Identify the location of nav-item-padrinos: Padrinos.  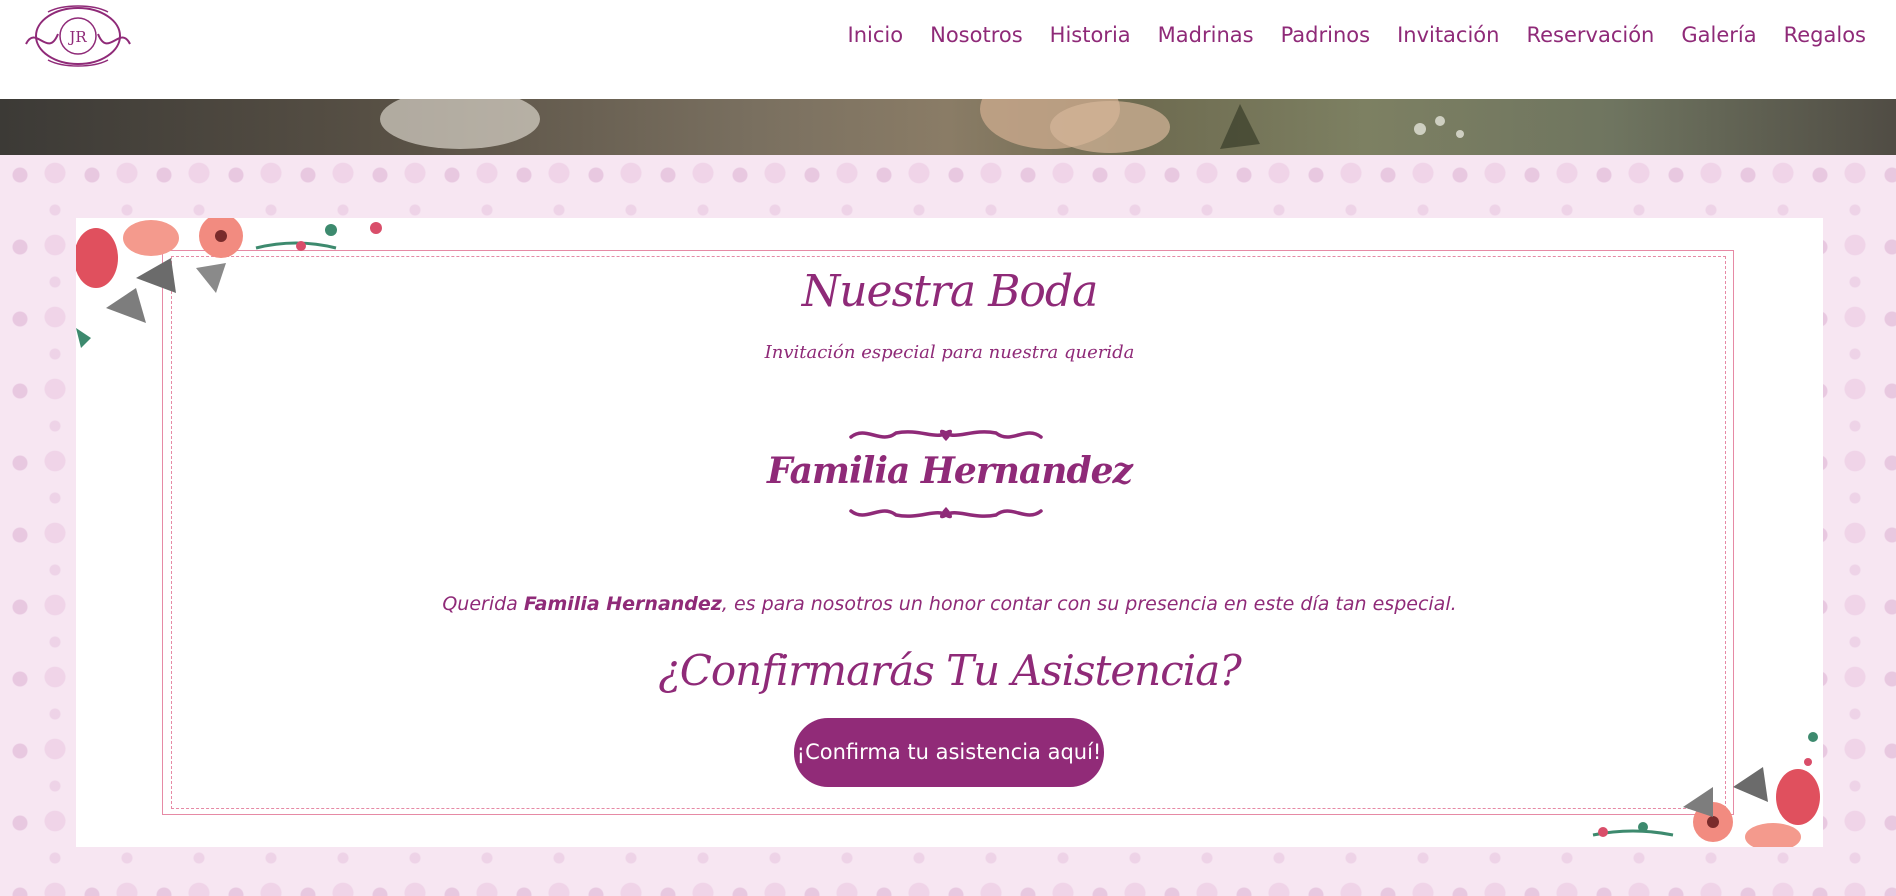
(1326, 35).